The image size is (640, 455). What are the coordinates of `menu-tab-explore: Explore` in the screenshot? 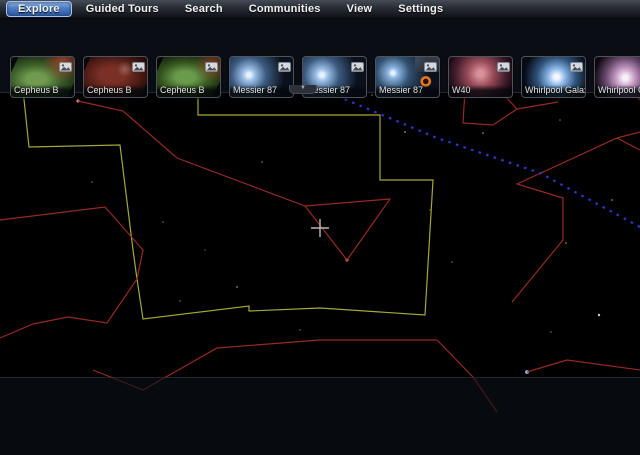 It's located at (39, 9).